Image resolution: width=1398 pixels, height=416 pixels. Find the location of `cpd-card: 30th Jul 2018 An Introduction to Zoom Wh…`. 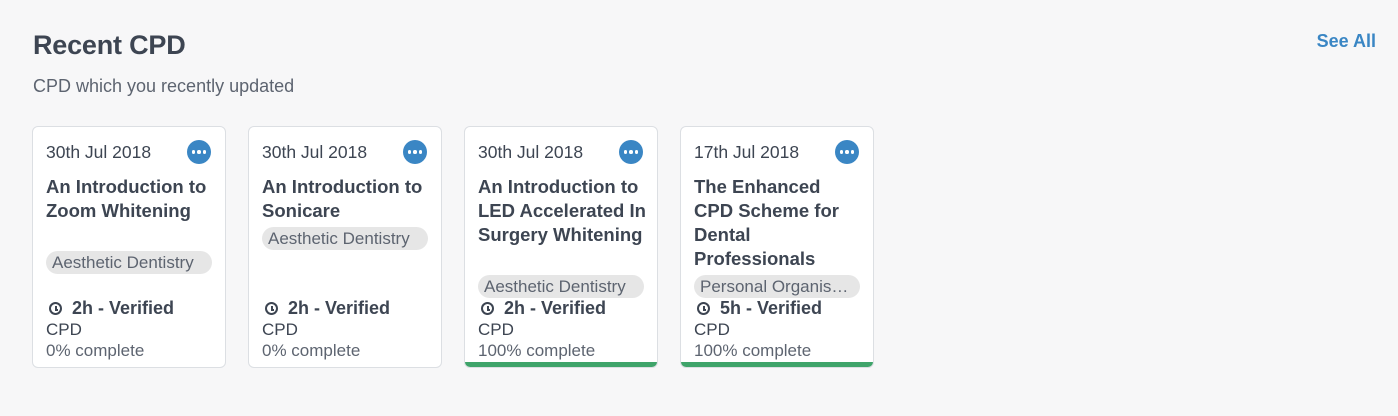

cpd-card: 30th Jul 2018 An Introduction to Zoom Wh… is located at coordinates (129, 247).